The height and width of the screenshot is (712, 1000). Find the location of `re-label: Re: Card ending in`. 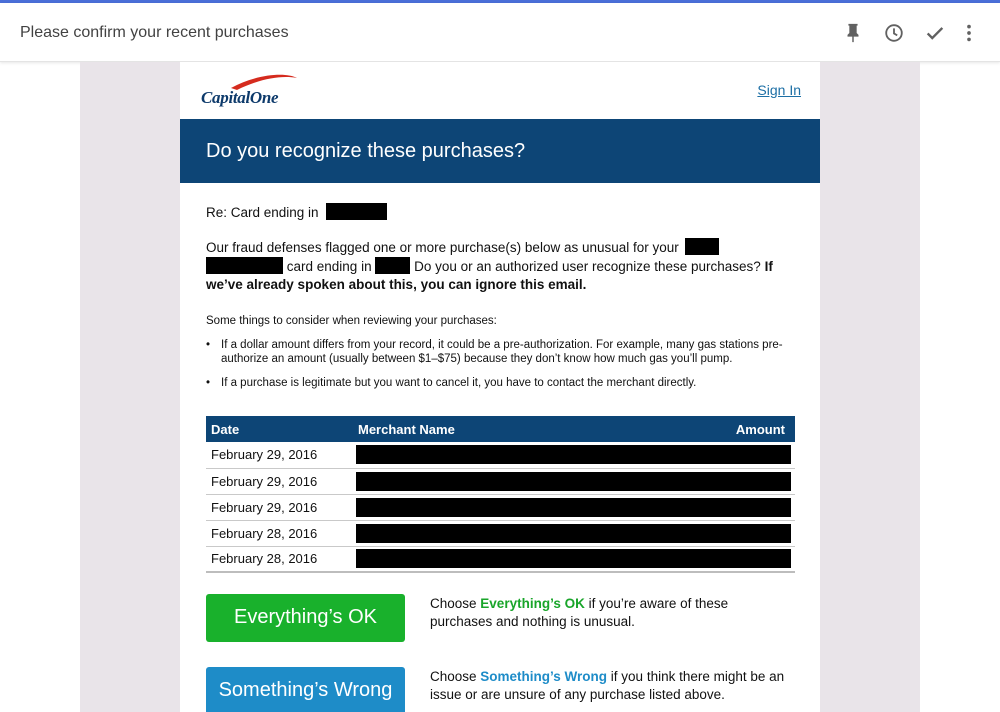

re-label: Re: Card ending in is located at coordinates (262, 212).